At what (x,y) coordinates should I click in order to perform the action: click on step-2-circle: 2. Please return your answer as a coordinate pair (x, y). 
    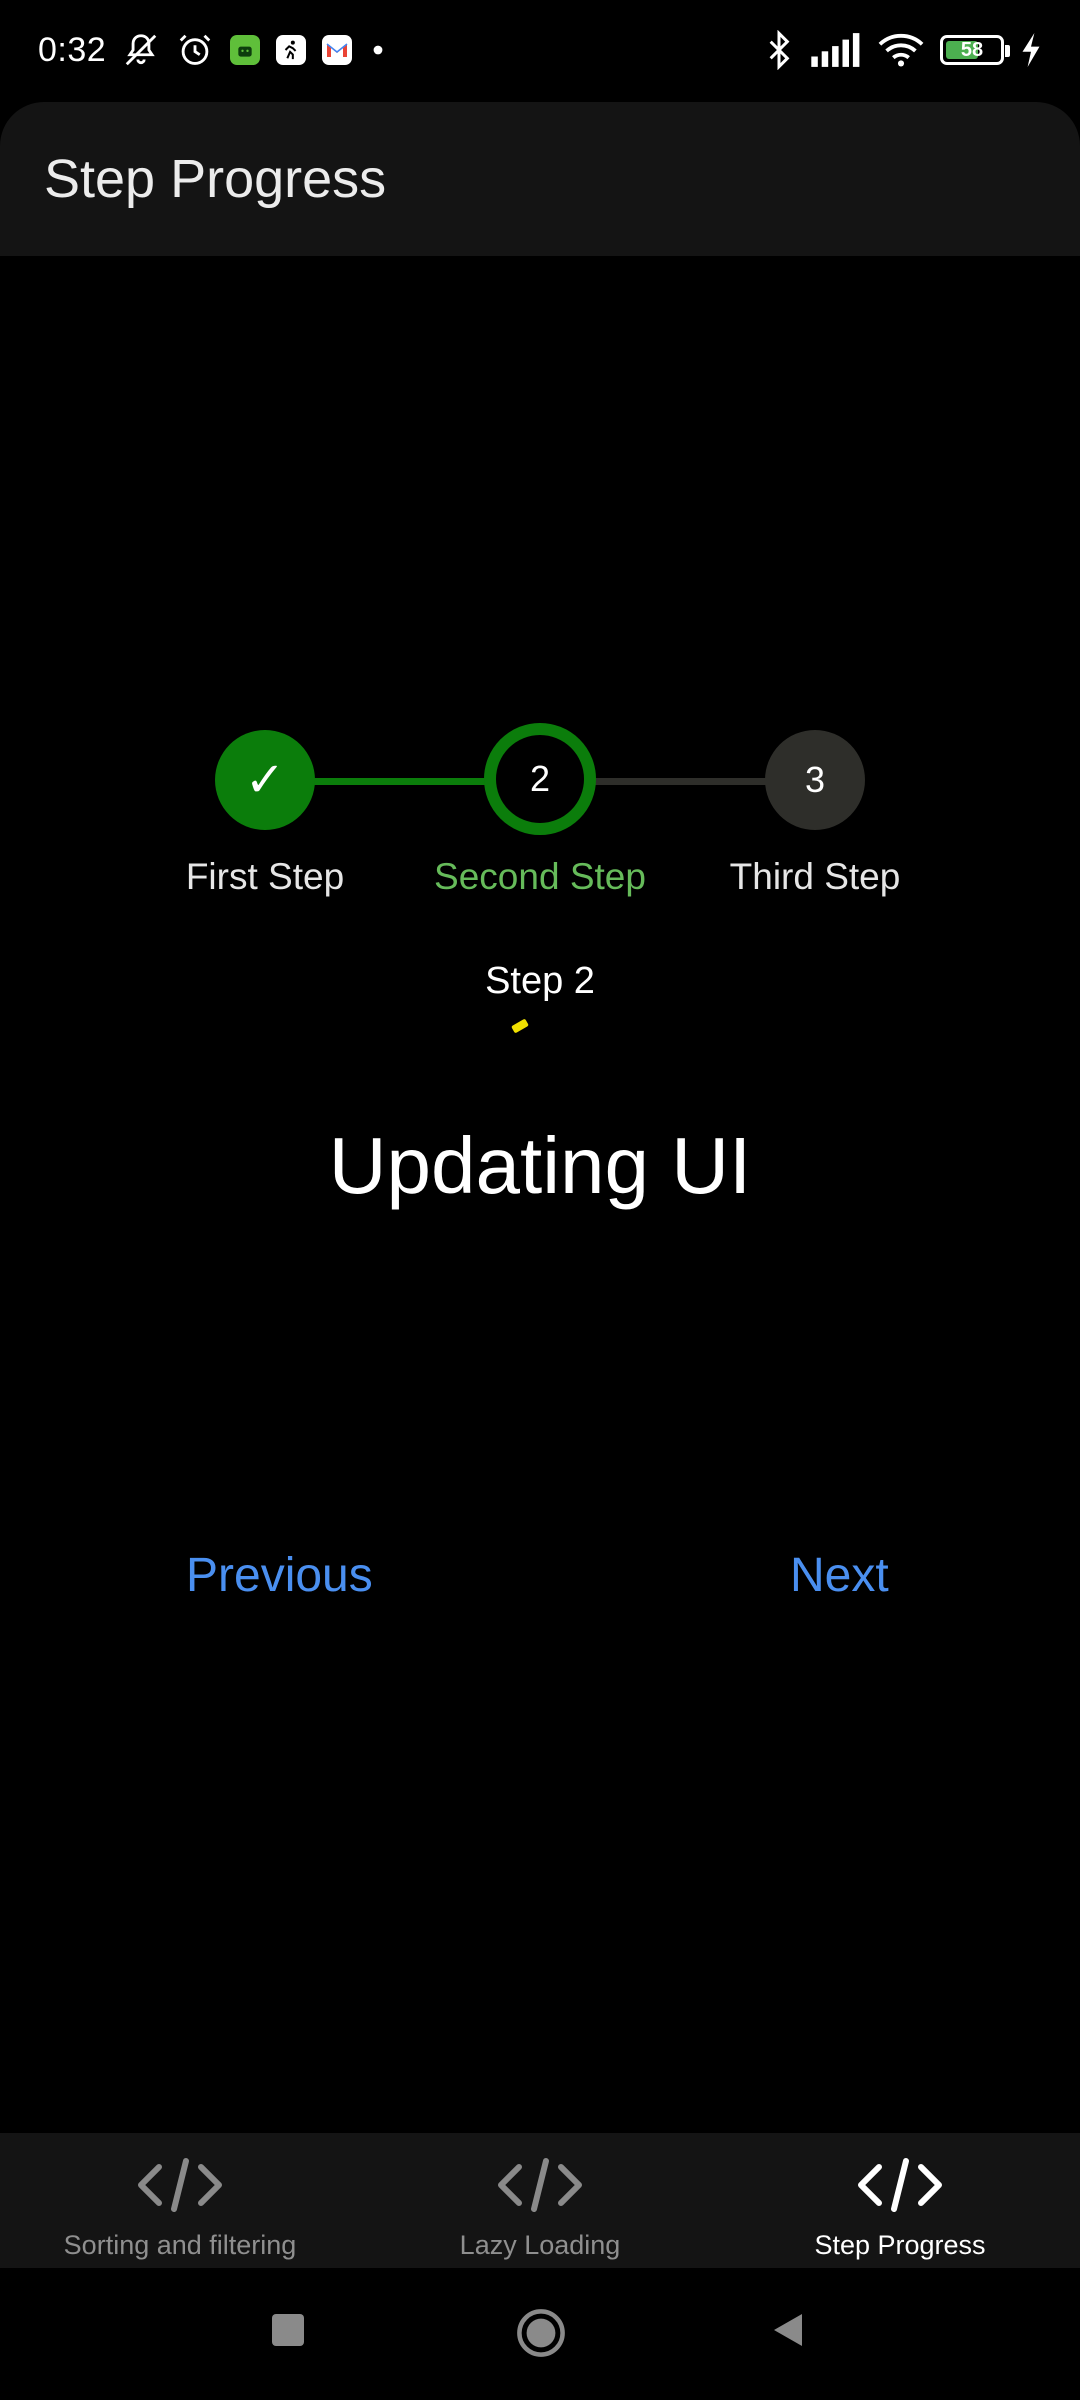
    Looking at the image, I should click on (540, 779).